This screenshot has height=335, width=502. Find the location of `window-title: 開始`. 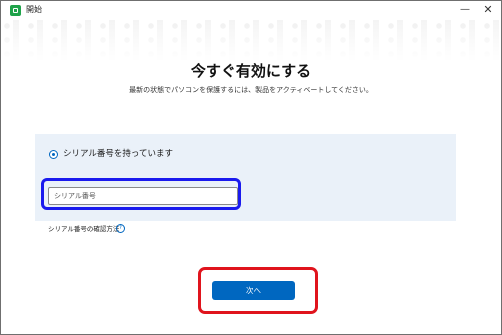

window-title: 開始 is located at coordinates (34, 9).